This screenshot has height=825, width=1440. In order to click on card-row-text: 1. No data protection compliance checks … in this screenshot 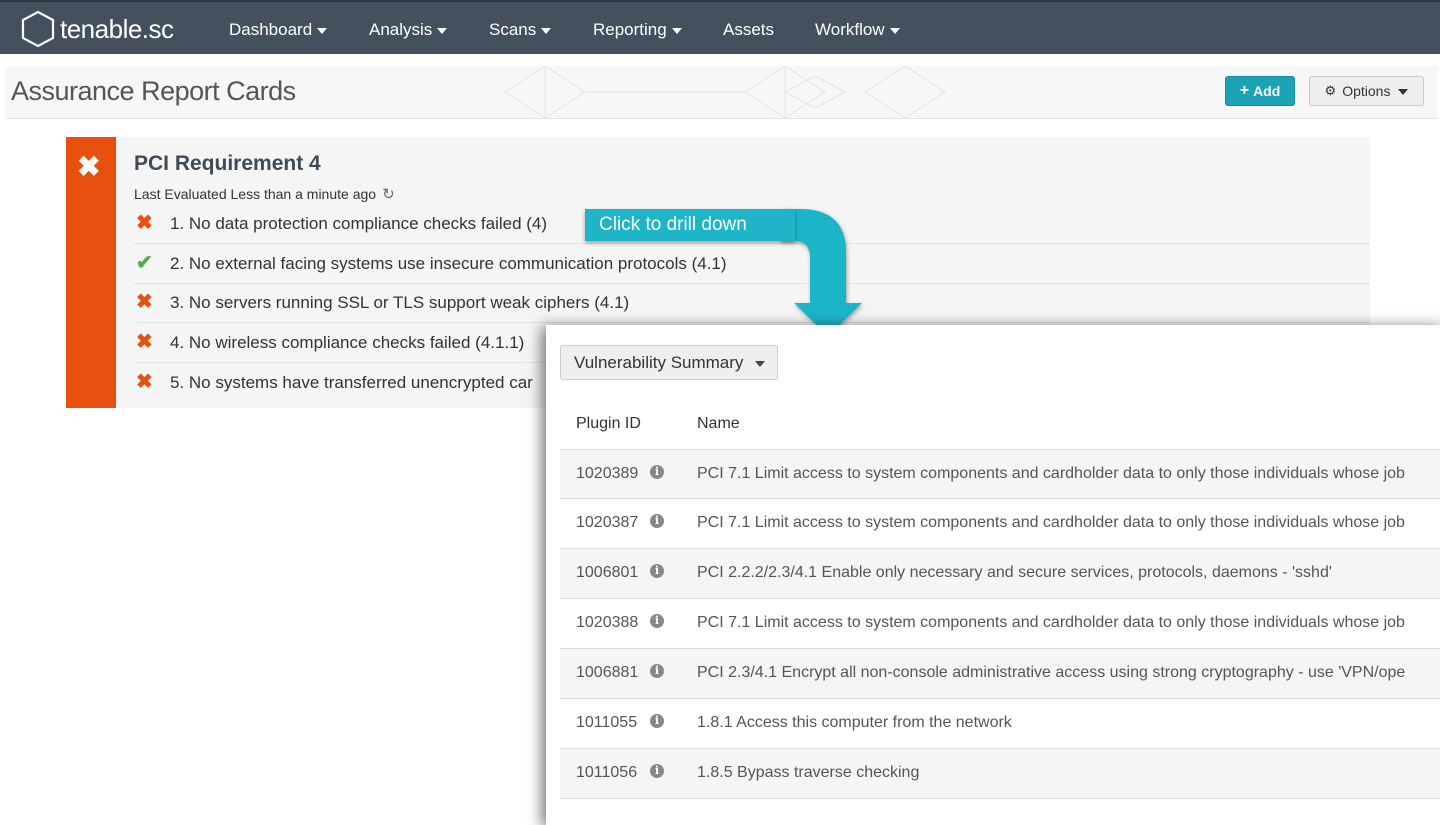, I will do `click(359, 223)`.